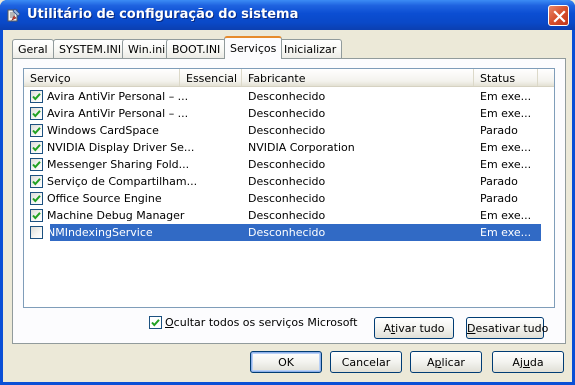  I want to click on ok-button: OK, so click(286, 362).